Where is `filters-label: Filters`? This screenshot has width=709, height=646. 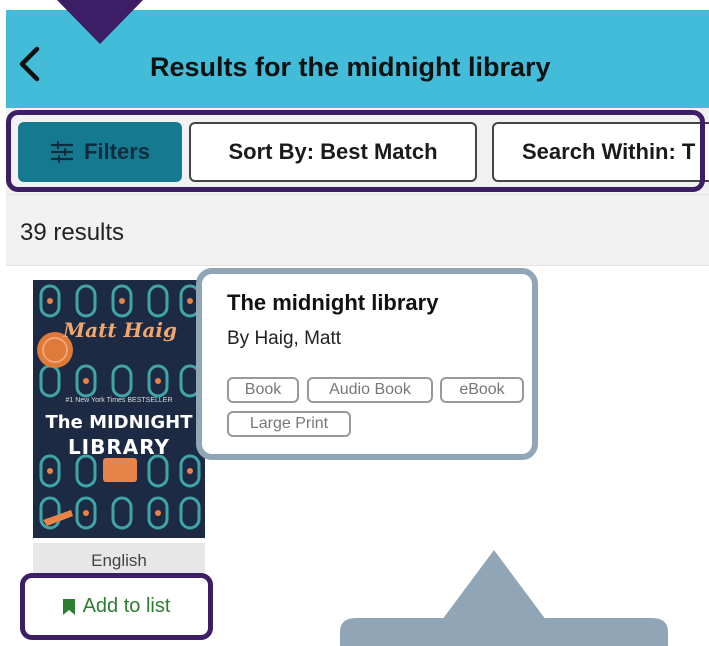 filters-label: Filters is located at coordinates (117, 151).